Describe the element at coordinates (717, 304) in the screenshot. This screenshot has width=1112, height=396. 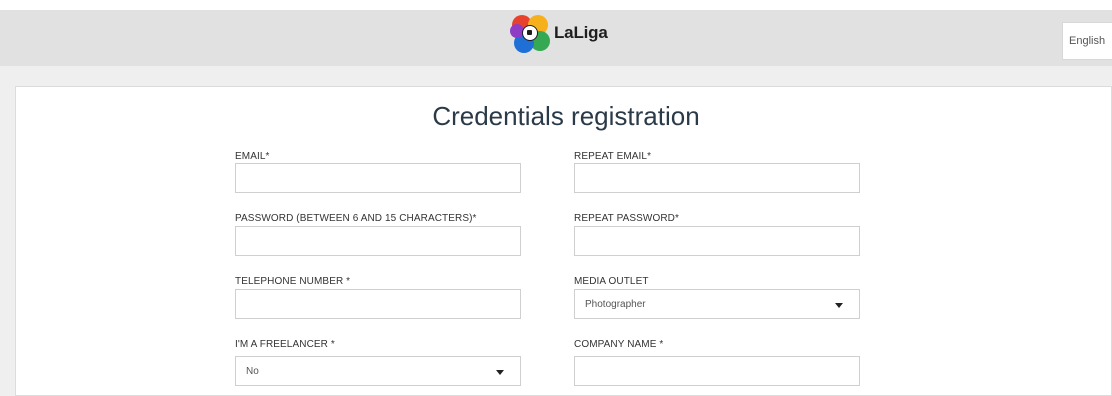
I see `media-outlet-select: Photographer` at that location.